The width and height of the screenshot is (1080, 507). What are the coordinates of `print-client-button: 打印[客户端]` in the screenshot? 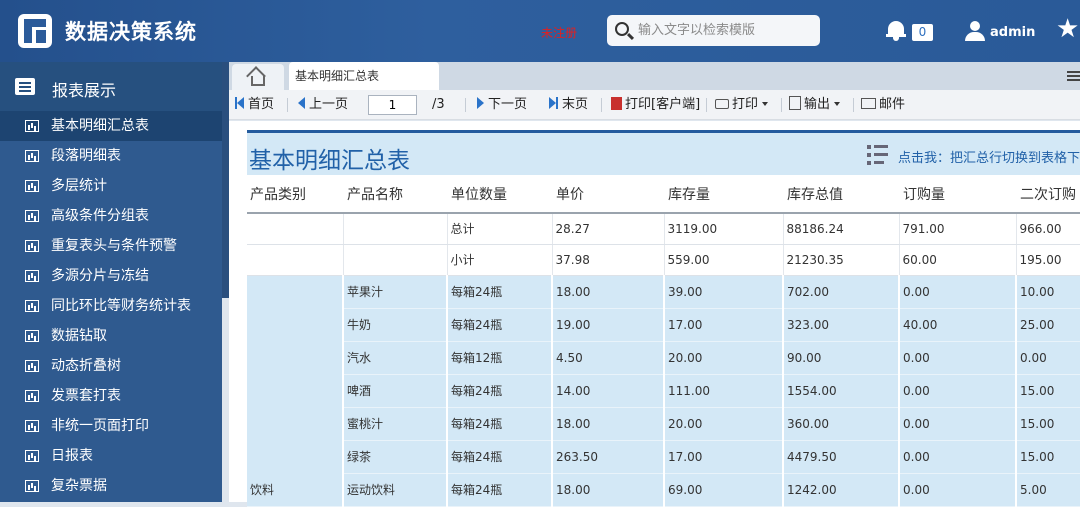 It's located at (655, 105).